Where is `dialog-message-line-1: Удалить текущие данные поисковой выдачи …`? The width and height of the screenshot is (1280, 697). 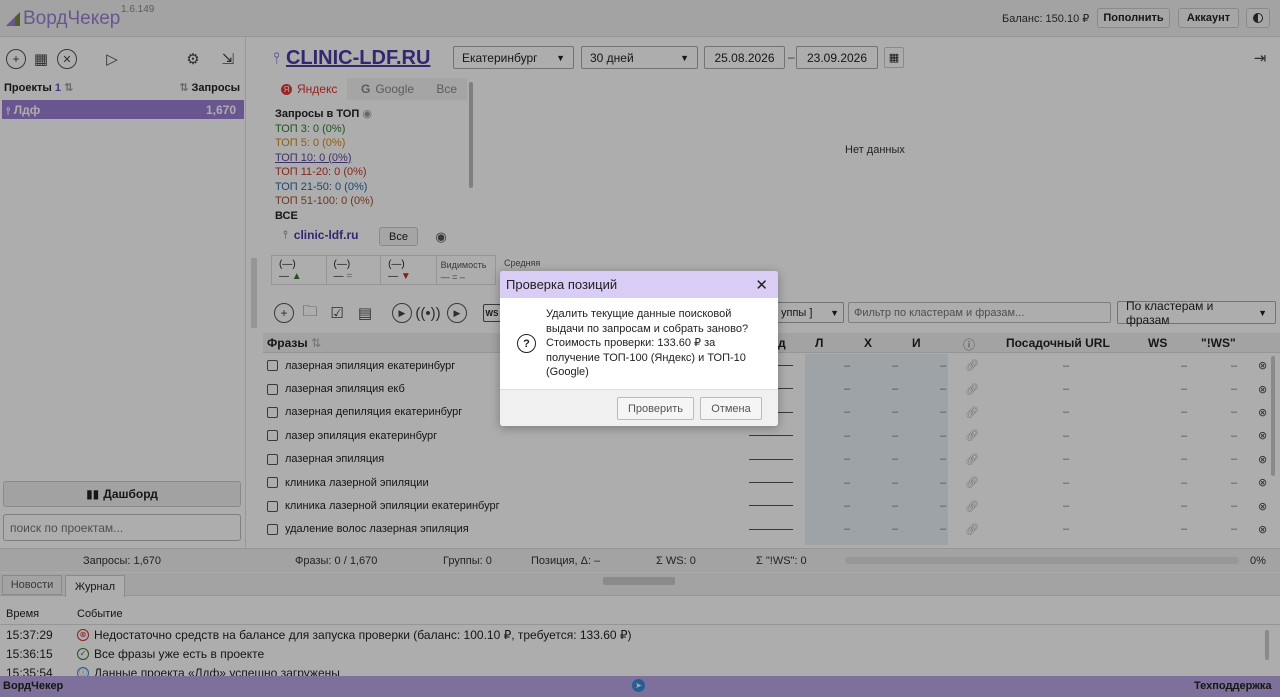 dialog-message-line-1: Удалить текущие данные поисковой выдачи … is located at coordinates (647, 321).